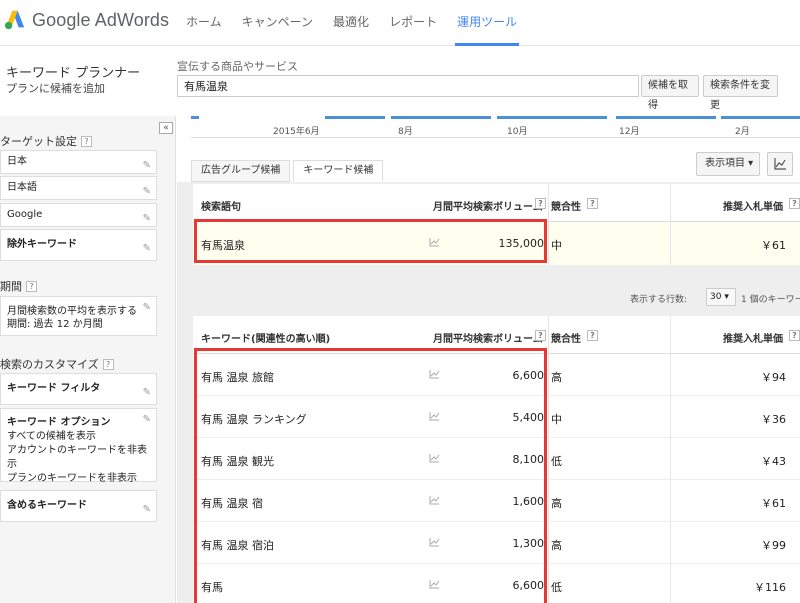  Describe the element at coordinates (237, 545) in the screenshot. I see `cell-keyword: 有馬 温泉 宿泊` at that location.